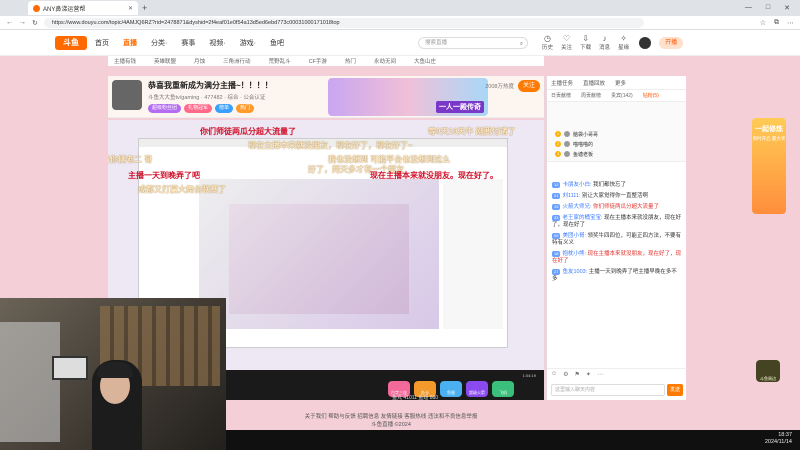 This screenshot has height=450, width=800. What do you see at coordinates (473, 42) in the screenshot?
I see `search-input: 搜索直播 ⌕` at bounding box center [473, 42].